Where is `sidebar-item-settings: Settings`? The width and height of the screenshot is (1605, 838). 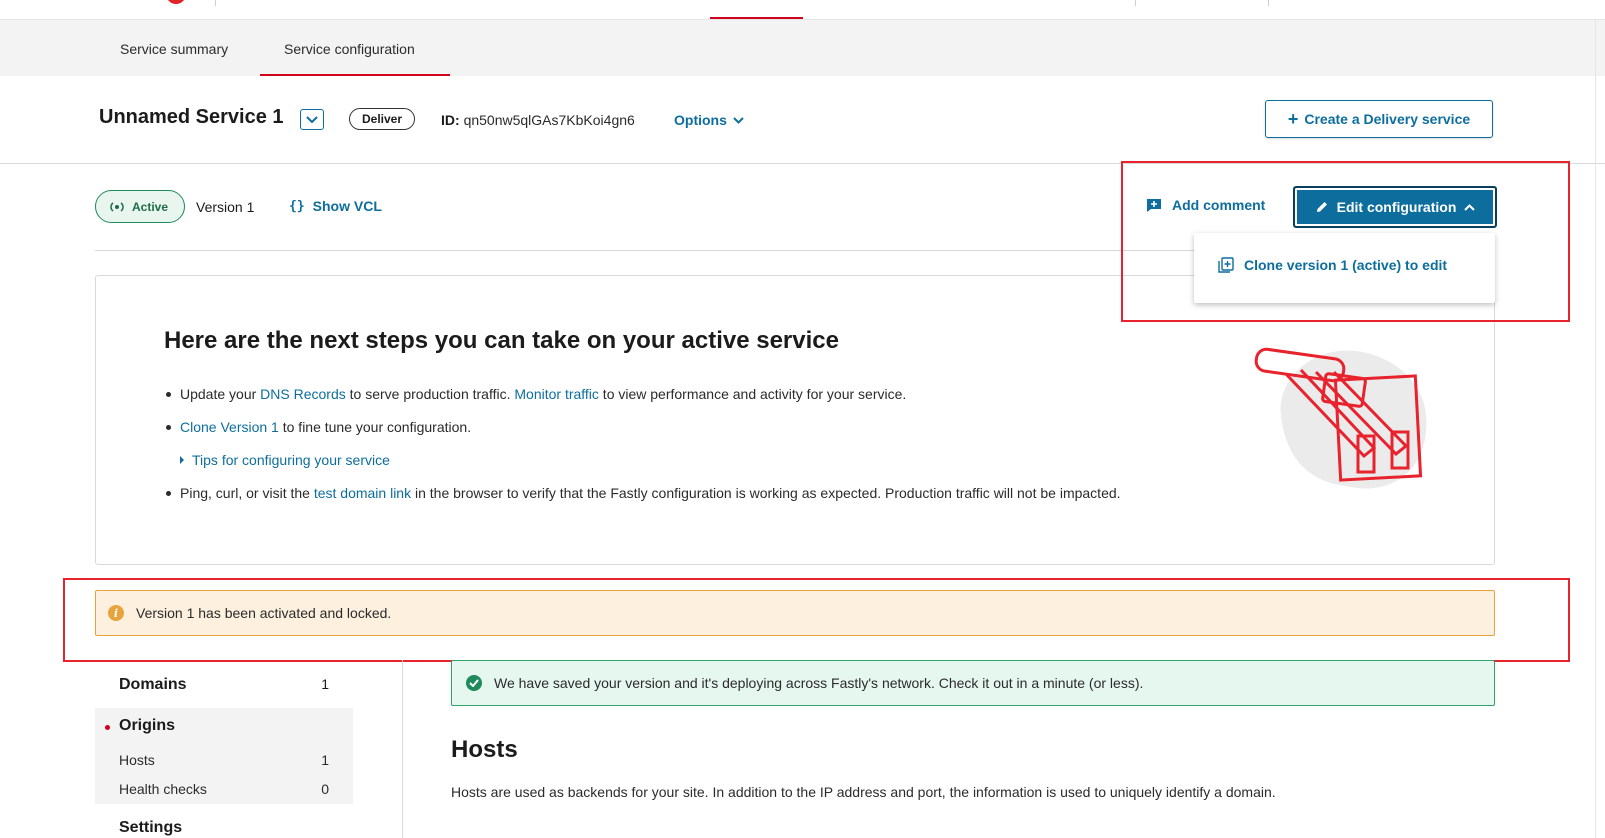
sidebar-item-settings: Settings is located at coordinates (224, 828).